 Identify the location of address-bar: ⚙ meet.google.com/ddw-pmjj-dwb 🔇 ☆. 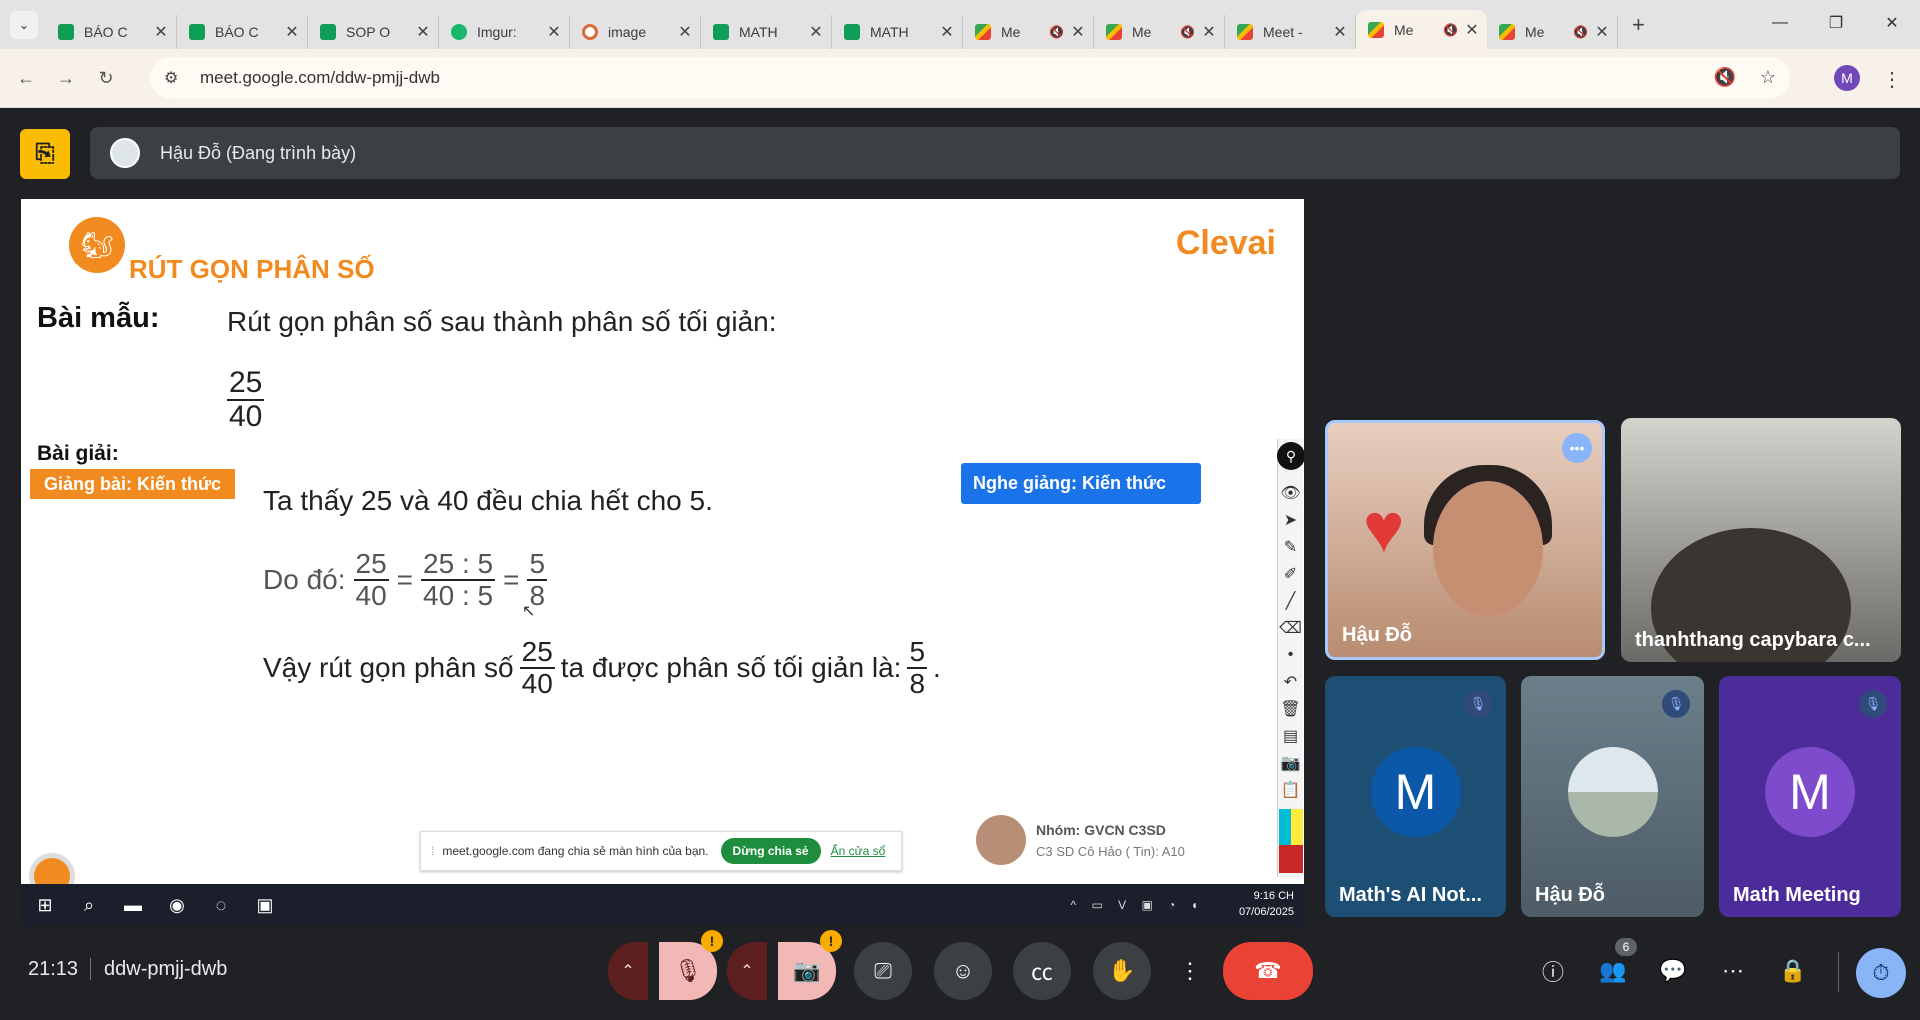
(970, 78).